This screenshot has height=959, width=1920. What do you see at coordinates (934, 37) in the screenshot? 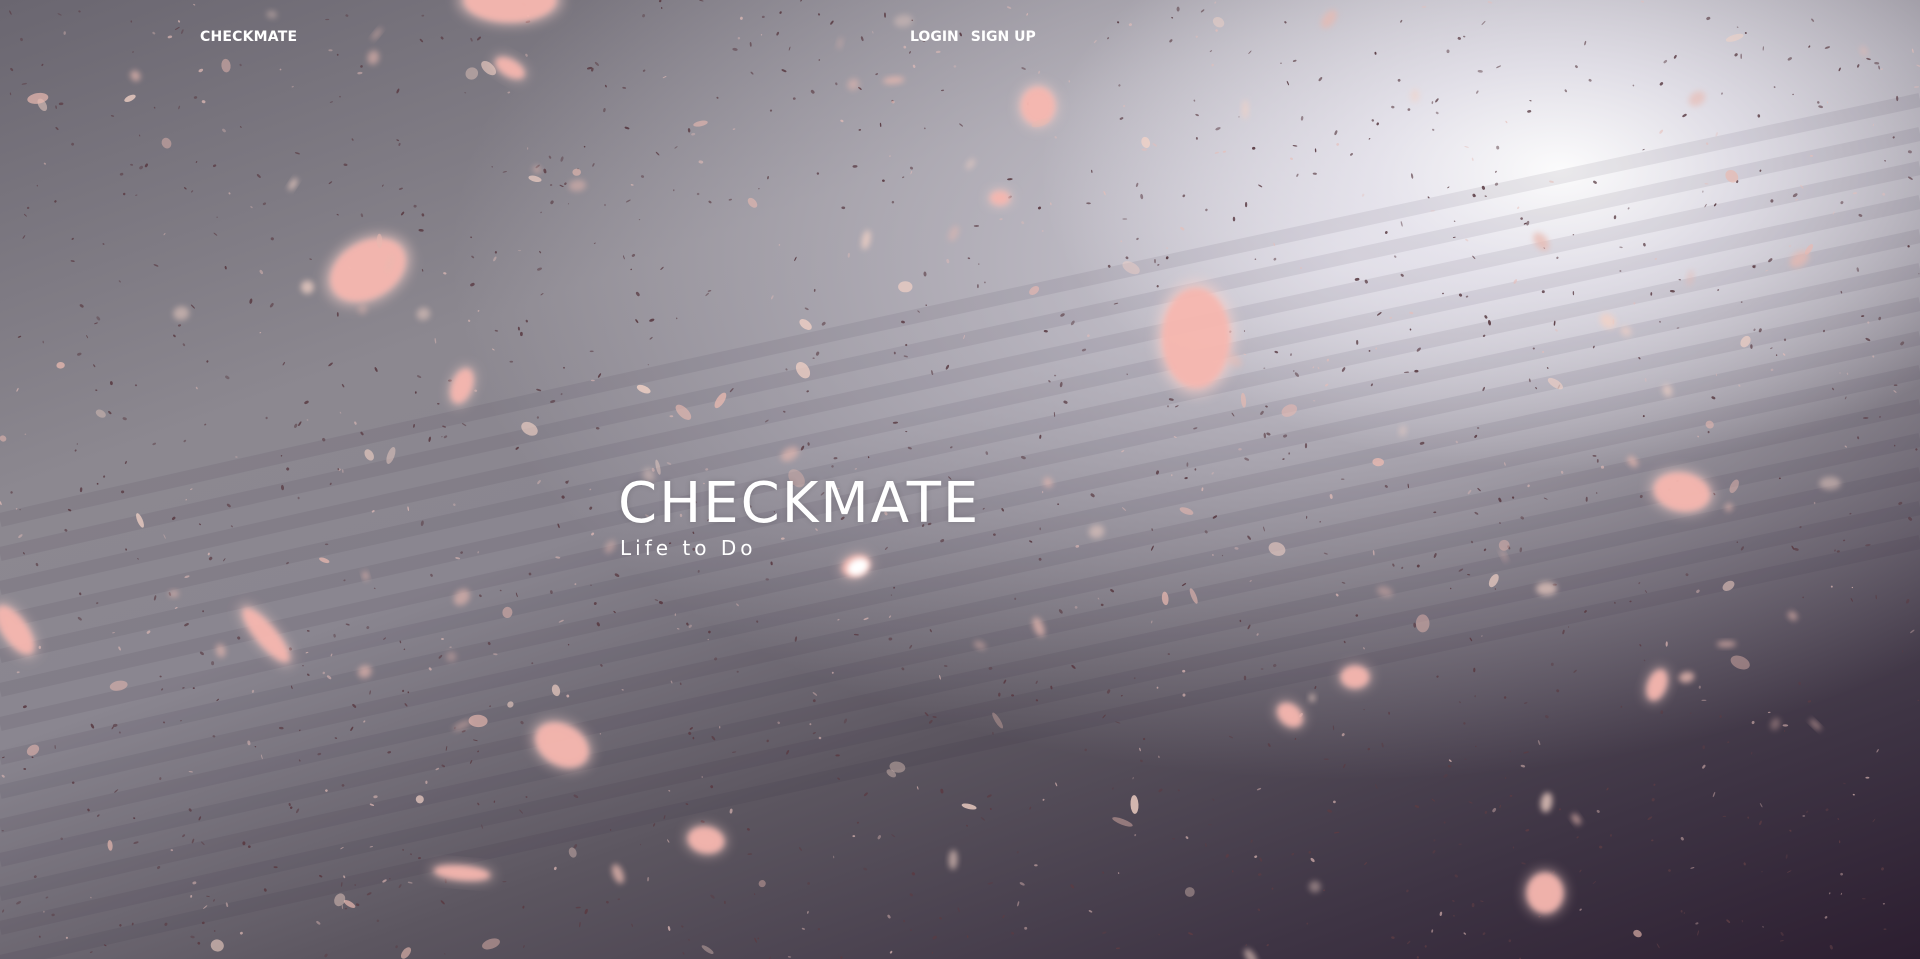
I see `login-link: LOGIN` at bounding box center [934, 37].